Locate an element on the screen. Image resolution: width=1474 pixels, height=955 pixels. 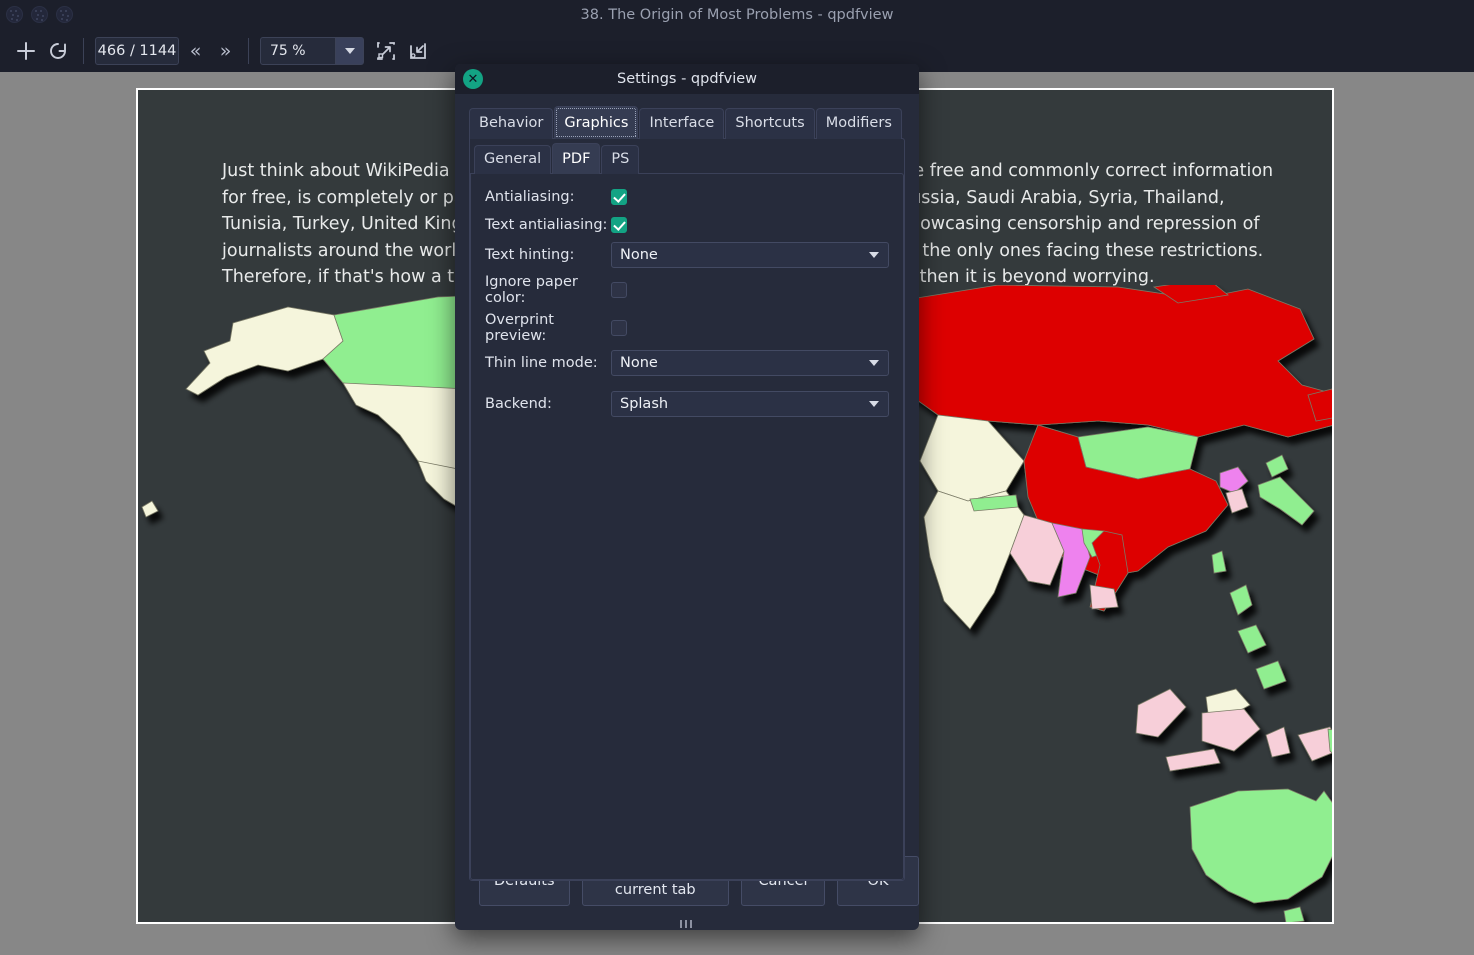
label-antialiasing: Antialiasing: is located at coordinates (530, 197).